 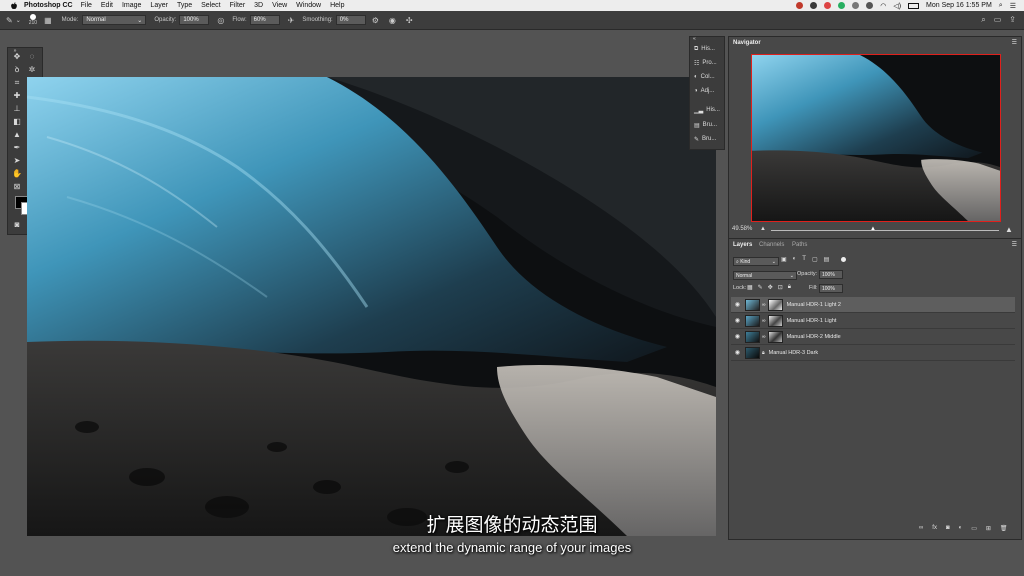 What do you see at coordinates (831, 274) in the screenshot?
I see `layer-opacity-field: 100%` at bounding box center [831, 274].